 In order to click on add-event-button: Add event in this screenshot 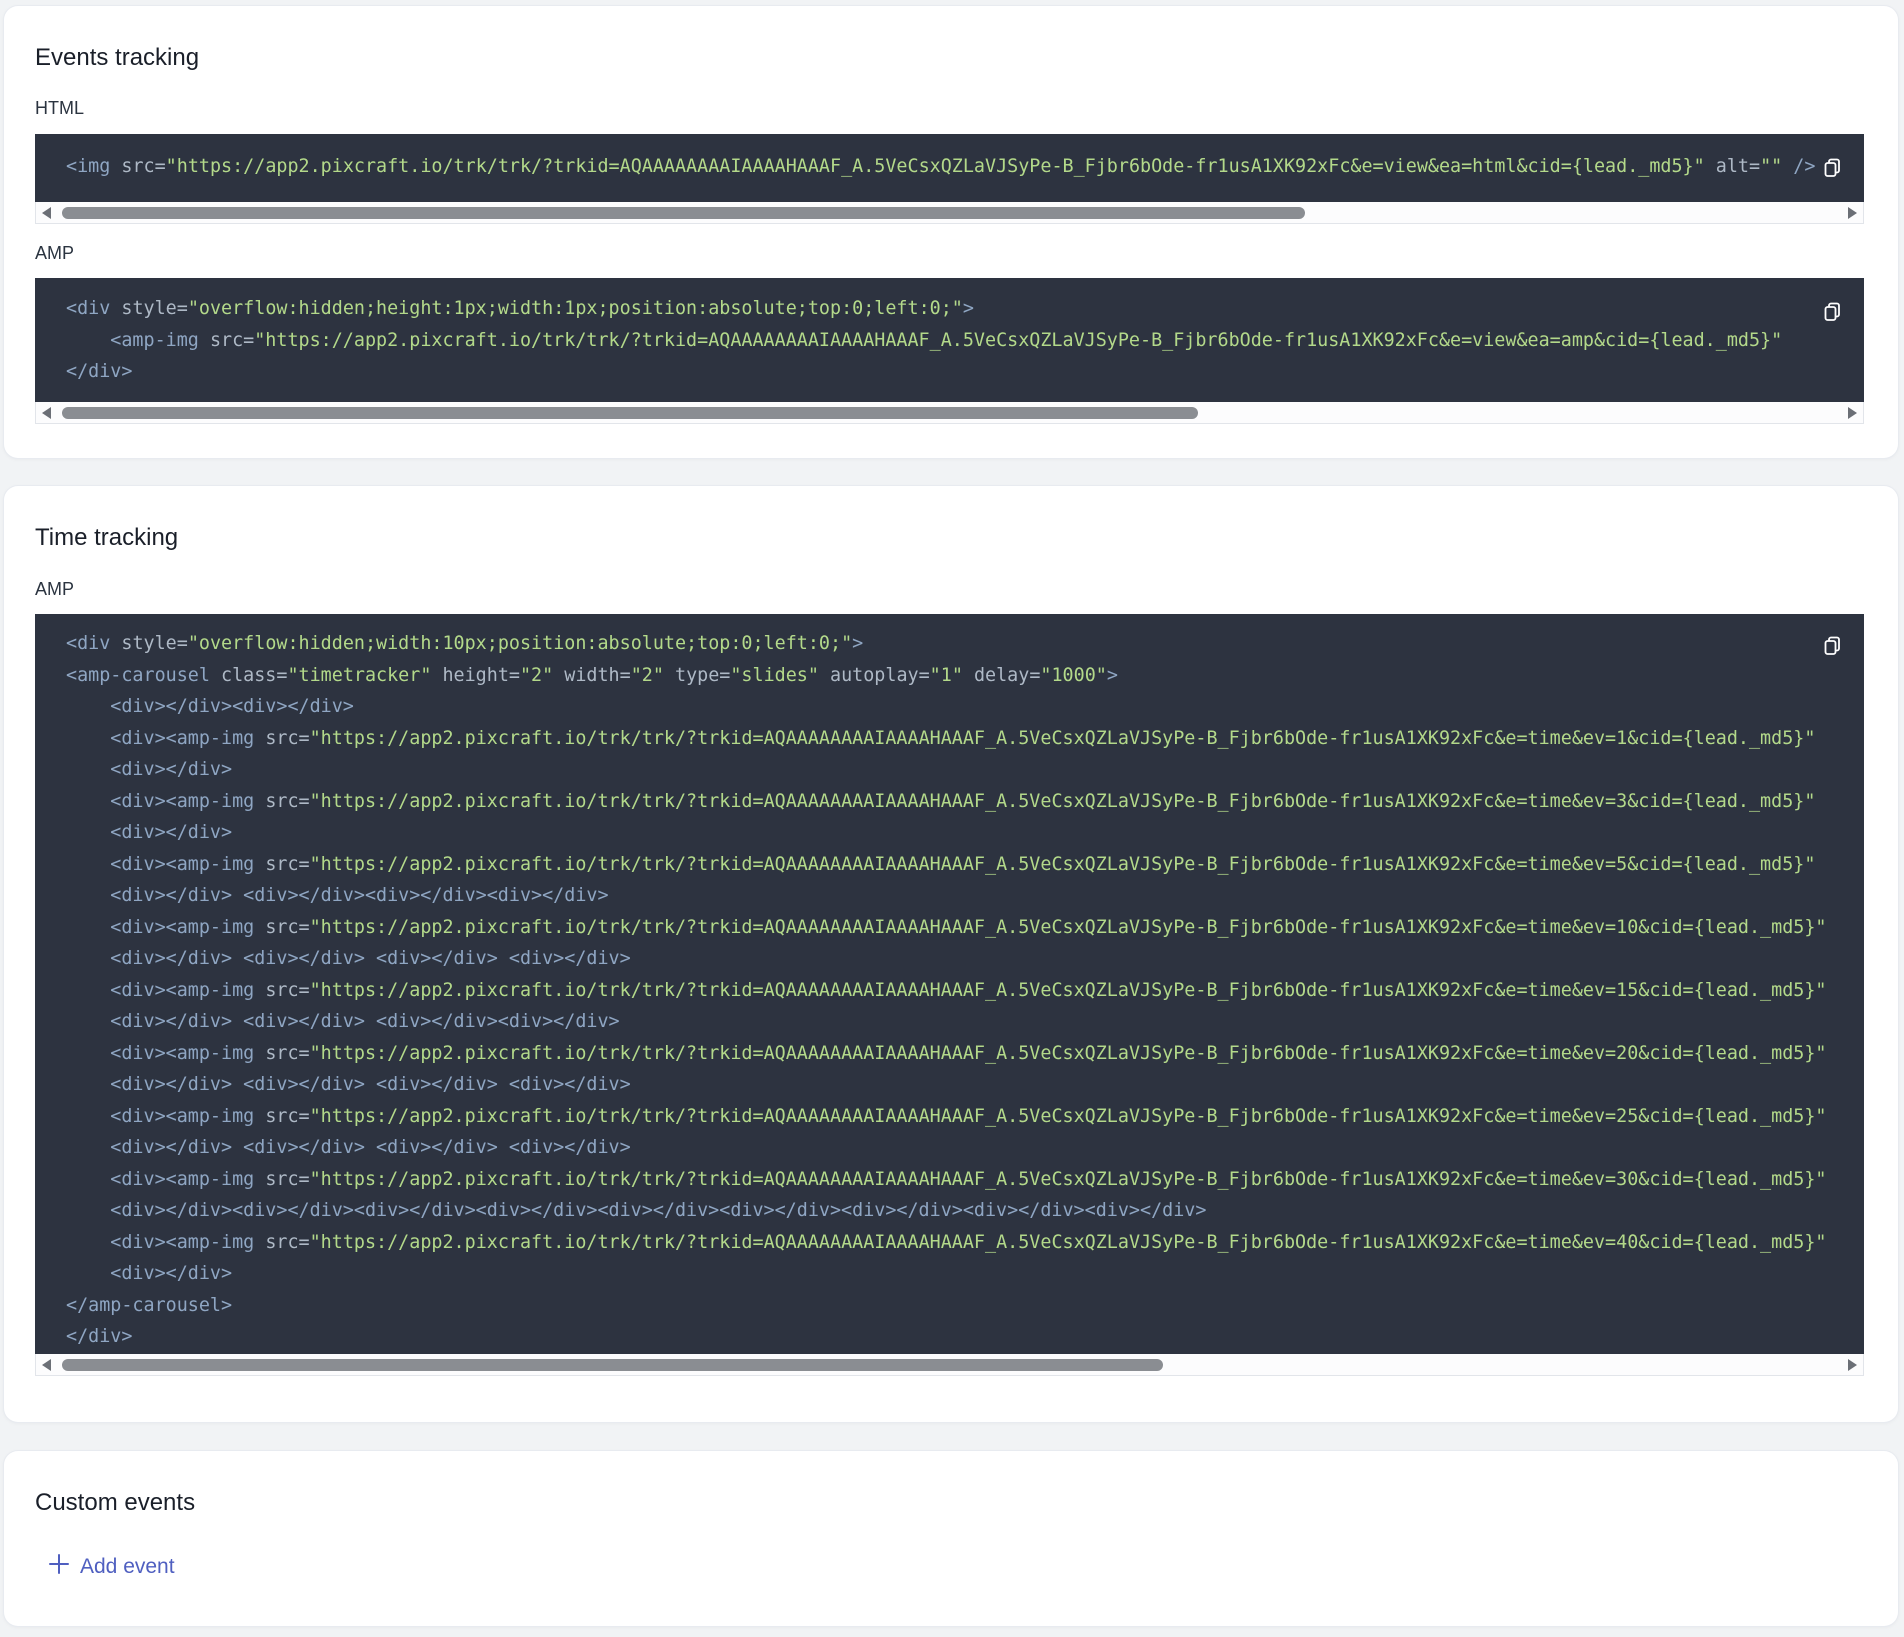, I will do `click(111, 1567)`.